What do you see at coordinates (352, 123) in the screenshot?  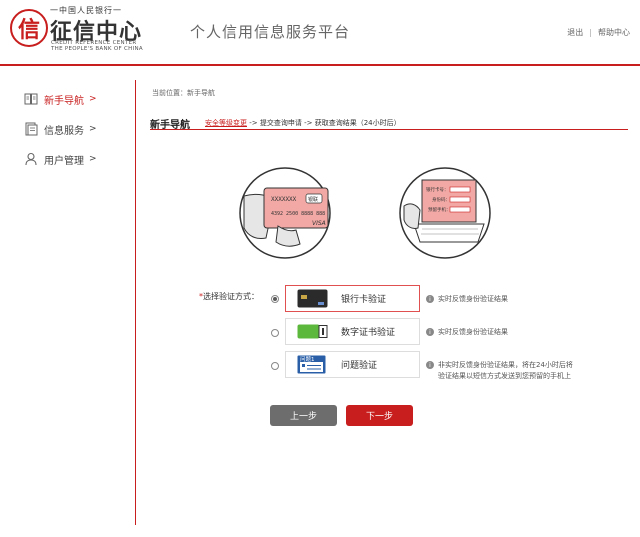 I see `step-3: -> 获取查询结果（24小时后）` at bounding box center [352, 123].